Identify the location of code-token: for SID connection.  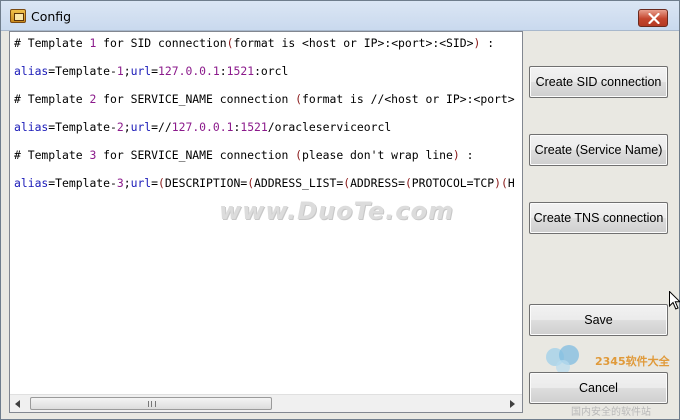
(161, 43).